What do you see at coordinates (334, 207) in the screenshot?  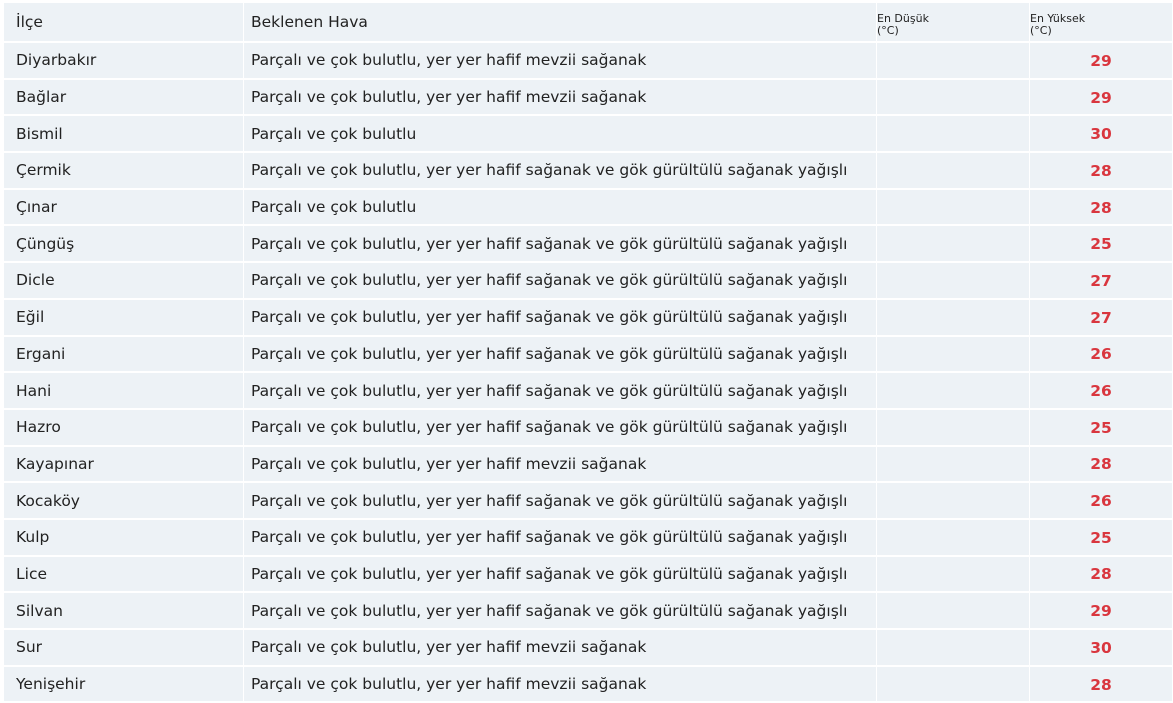 I see `expected-weather-text: Parçalı ve çok bulutlu` at bounding box center [334, 207].